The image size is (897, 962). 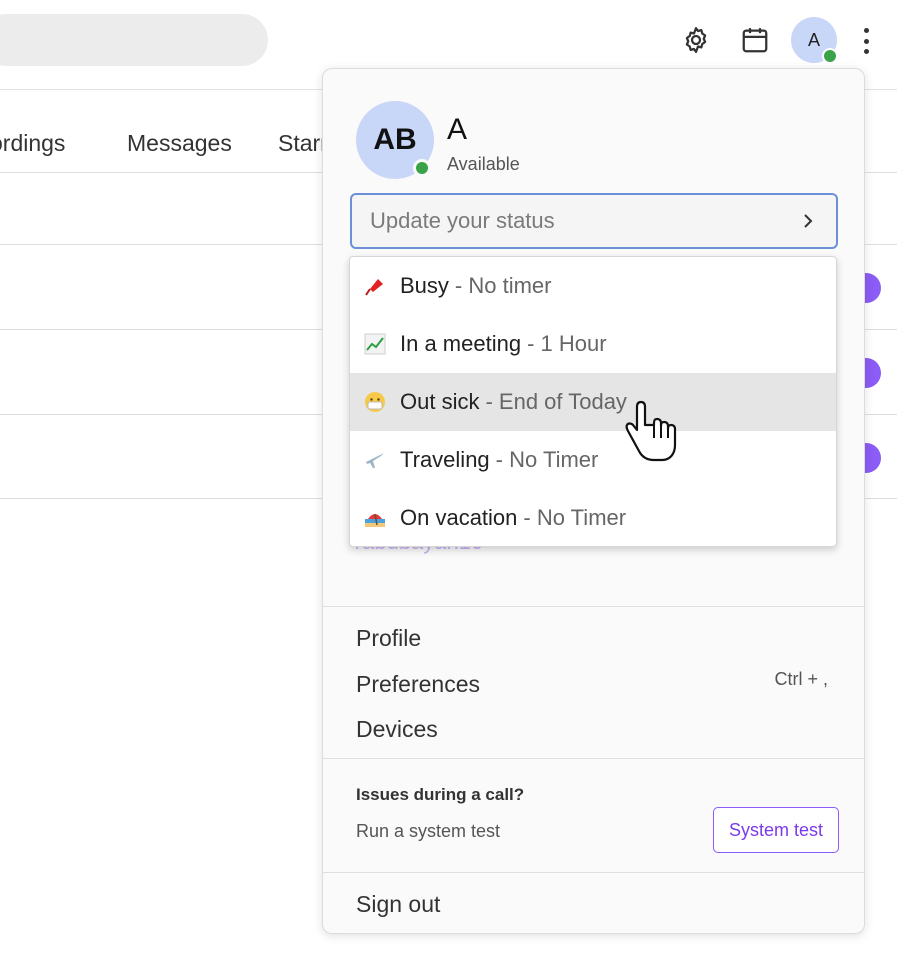 What do you see at coordinates (398, 904) in the screenshot?
I see `sign-out-menu-item: Sign out` at bounding box center [398, 904].